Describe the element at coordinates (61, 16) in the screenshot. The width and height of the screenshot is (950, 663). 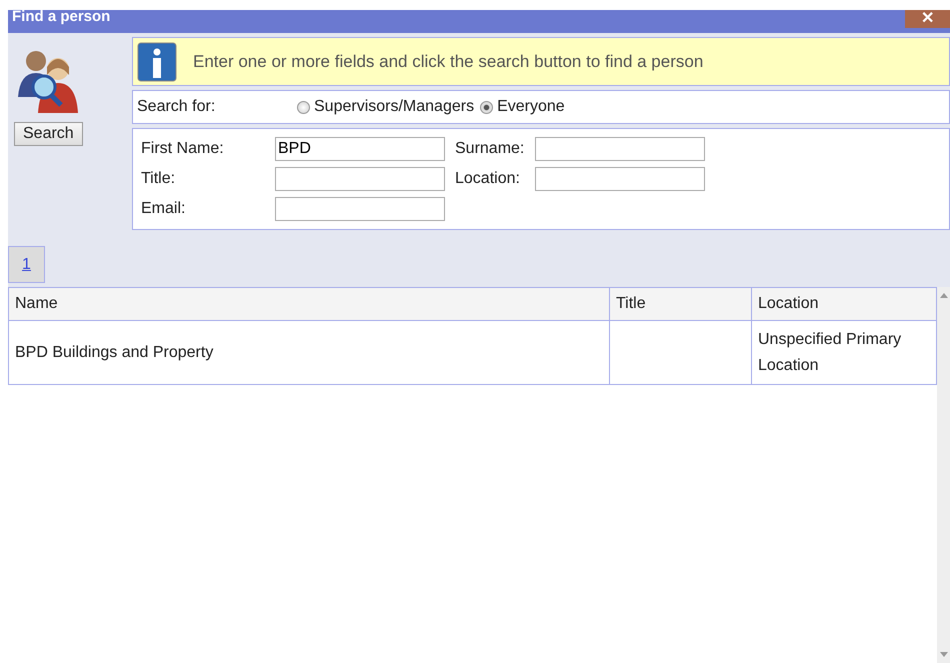
I see `window-title: Find a person` at that location.